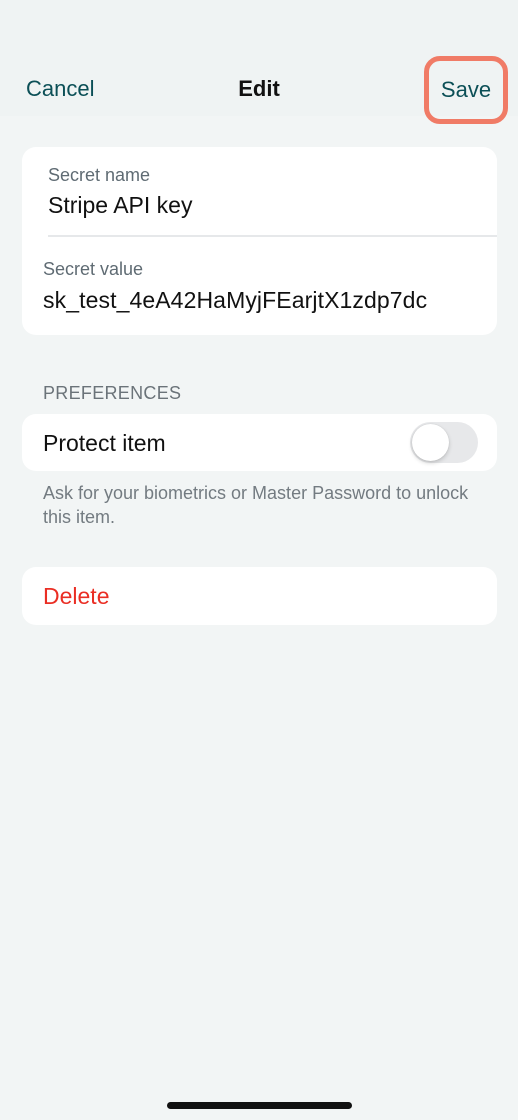 The height and width of the screenshot is (1120, 518). I want to click on secret-name-field: Stripe API key, so click(120, 205).